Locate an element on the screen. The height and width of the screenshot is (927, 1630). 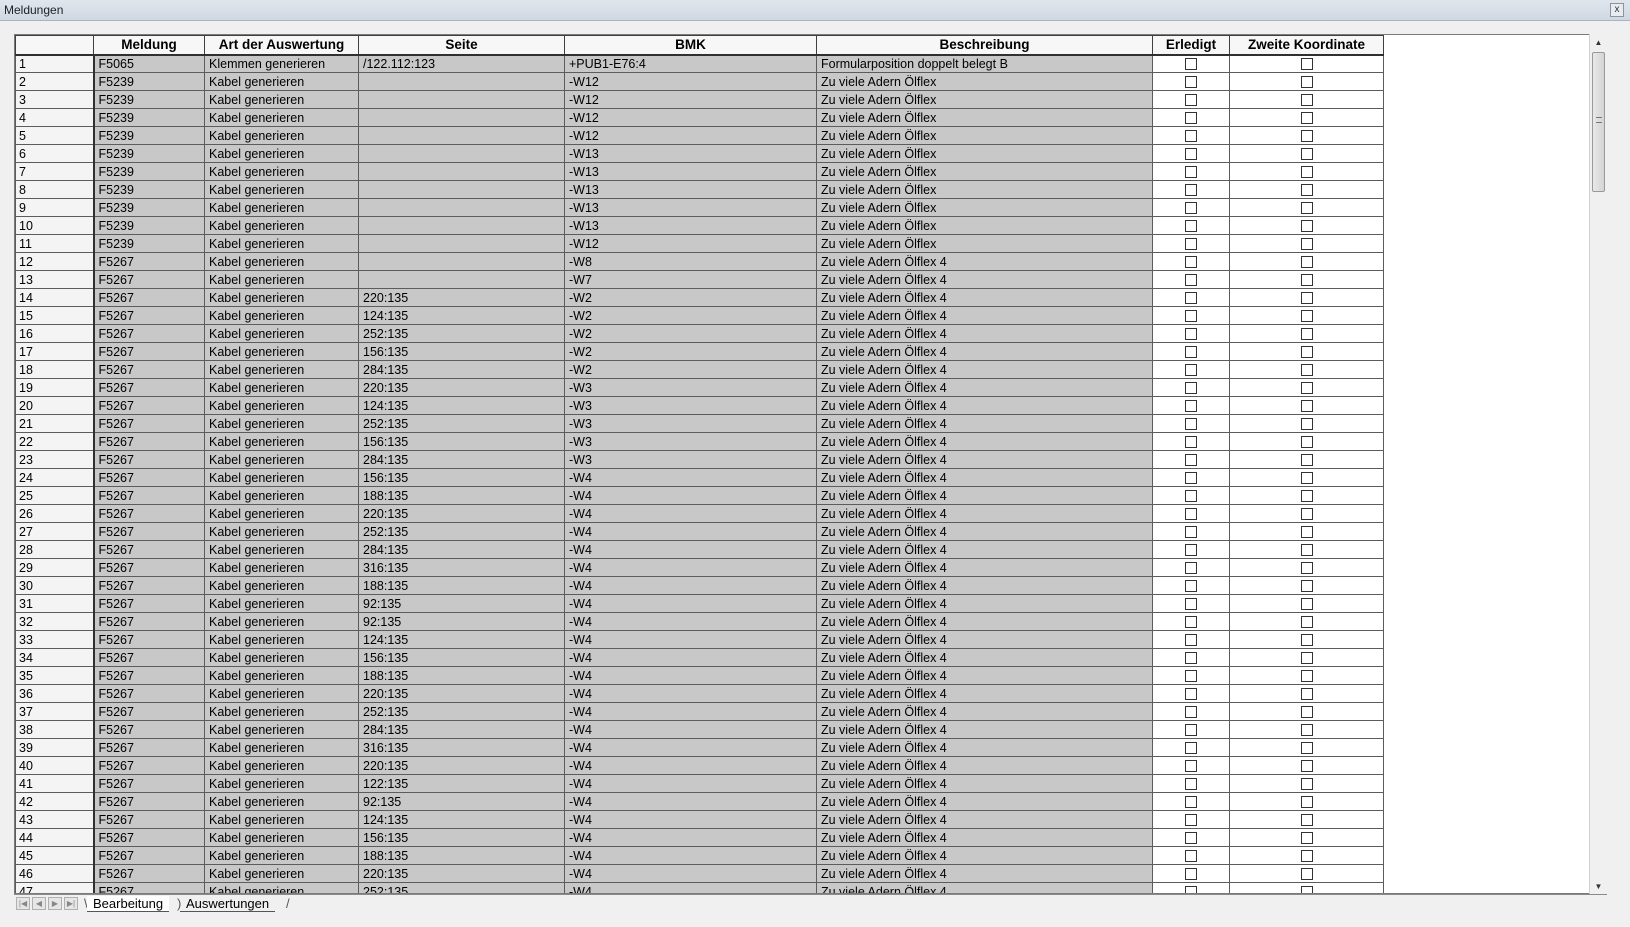
row-number: 36 is located at coordinates (55, 693).